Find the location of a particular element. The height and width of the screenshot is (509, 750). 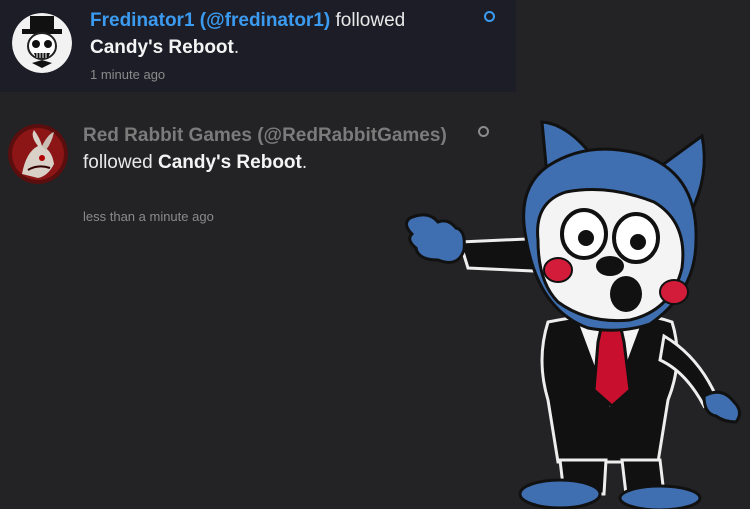

timestamp: less than a minute ago is located at coordinates (148, 216).